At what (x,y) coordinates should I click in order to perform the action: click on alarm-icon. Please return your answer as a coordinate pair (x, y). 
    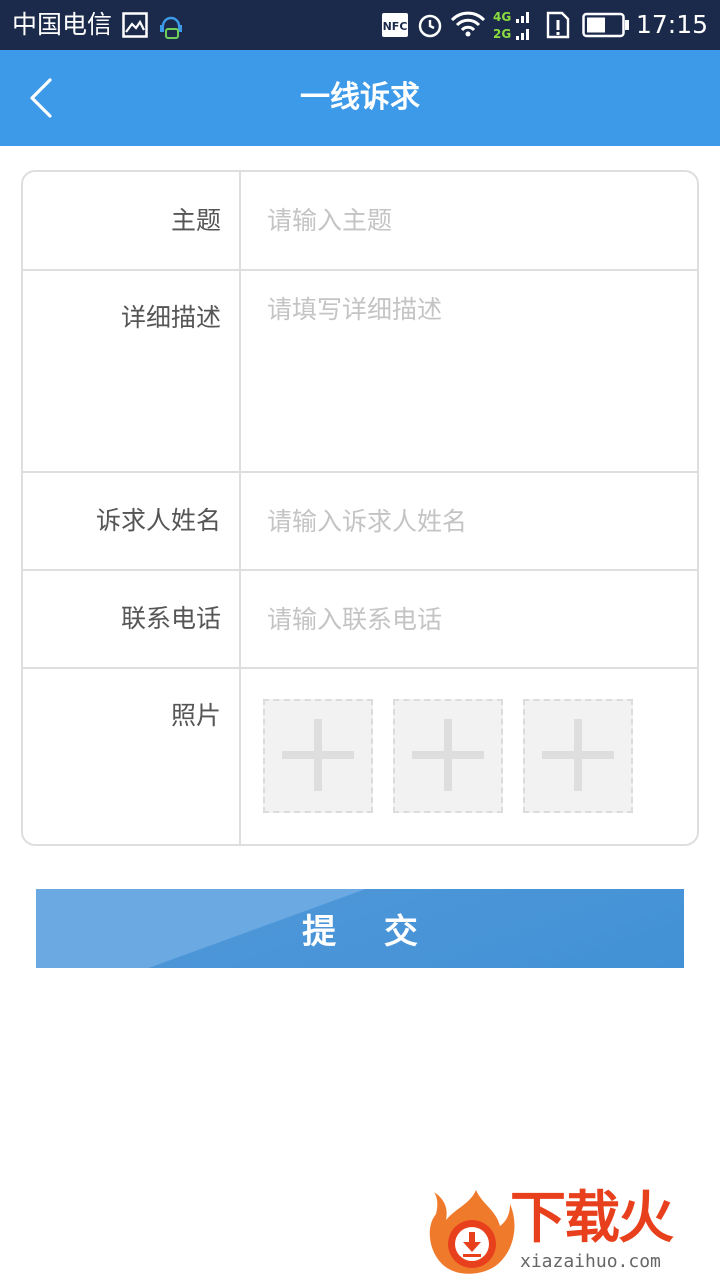
    Looking at the image, I should click on (430, 26).